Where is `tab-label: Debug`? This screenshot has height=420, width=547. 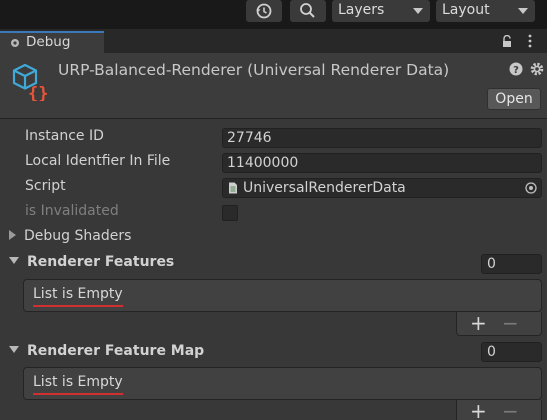 tab-label: Debug is located at coordinates (48, 42).